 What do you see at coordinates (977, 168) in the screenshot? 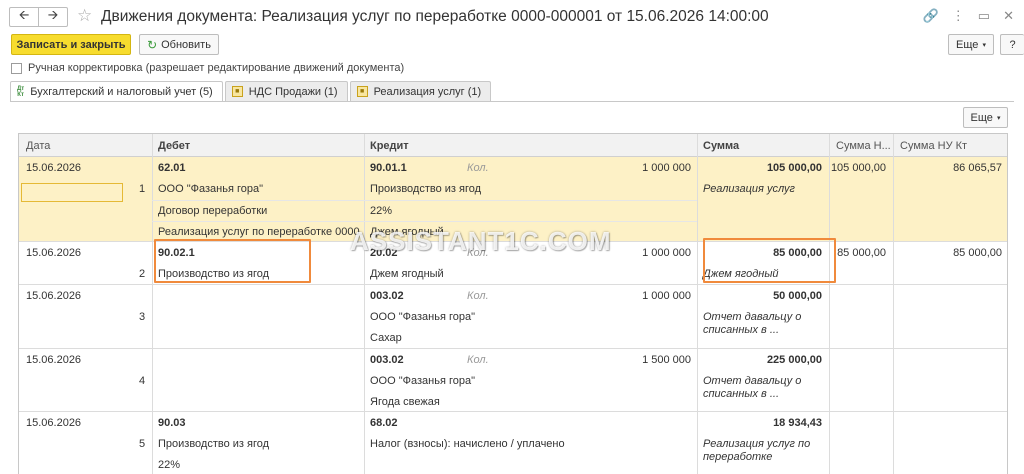
I see `sum-nu-kt-value: 86 065,57` at bounding box center [977, 168].